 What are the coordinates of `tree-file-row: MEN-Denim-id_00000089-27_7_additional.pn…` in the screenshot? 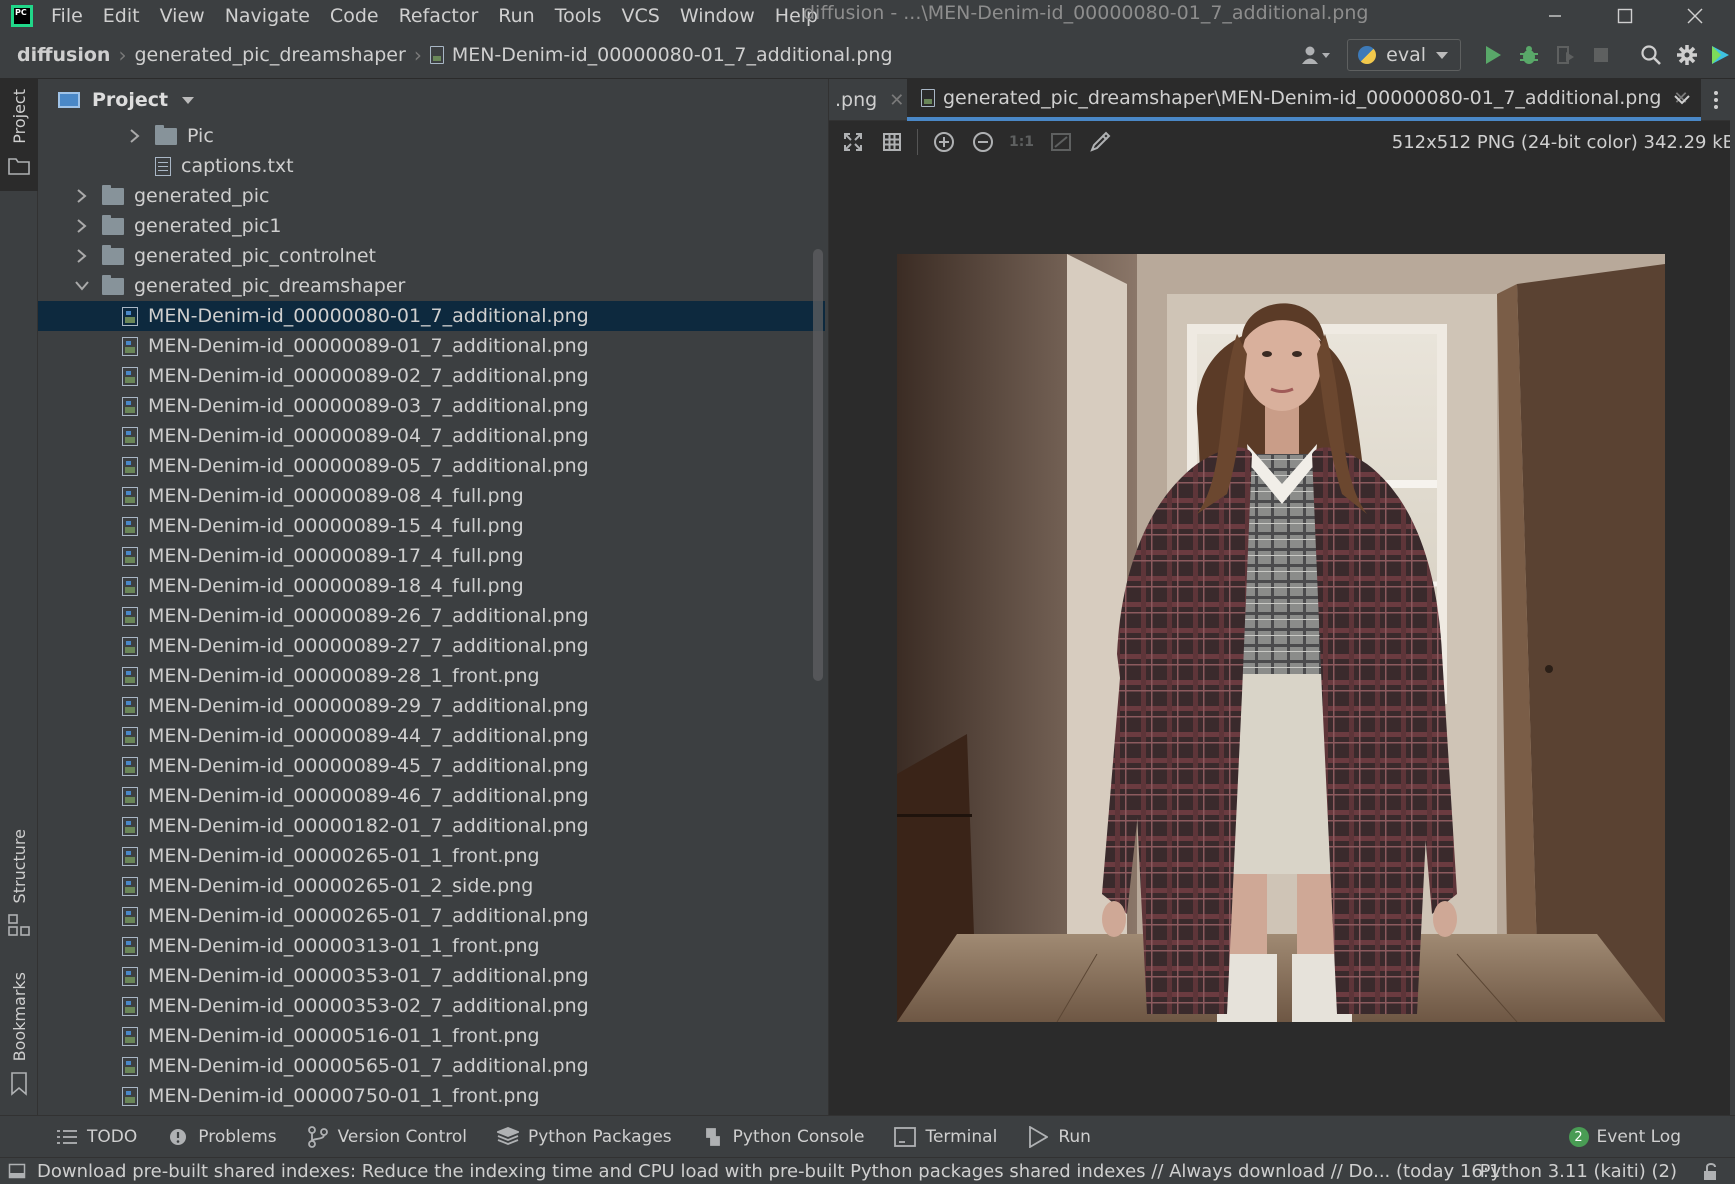 It's located at (431, 646).